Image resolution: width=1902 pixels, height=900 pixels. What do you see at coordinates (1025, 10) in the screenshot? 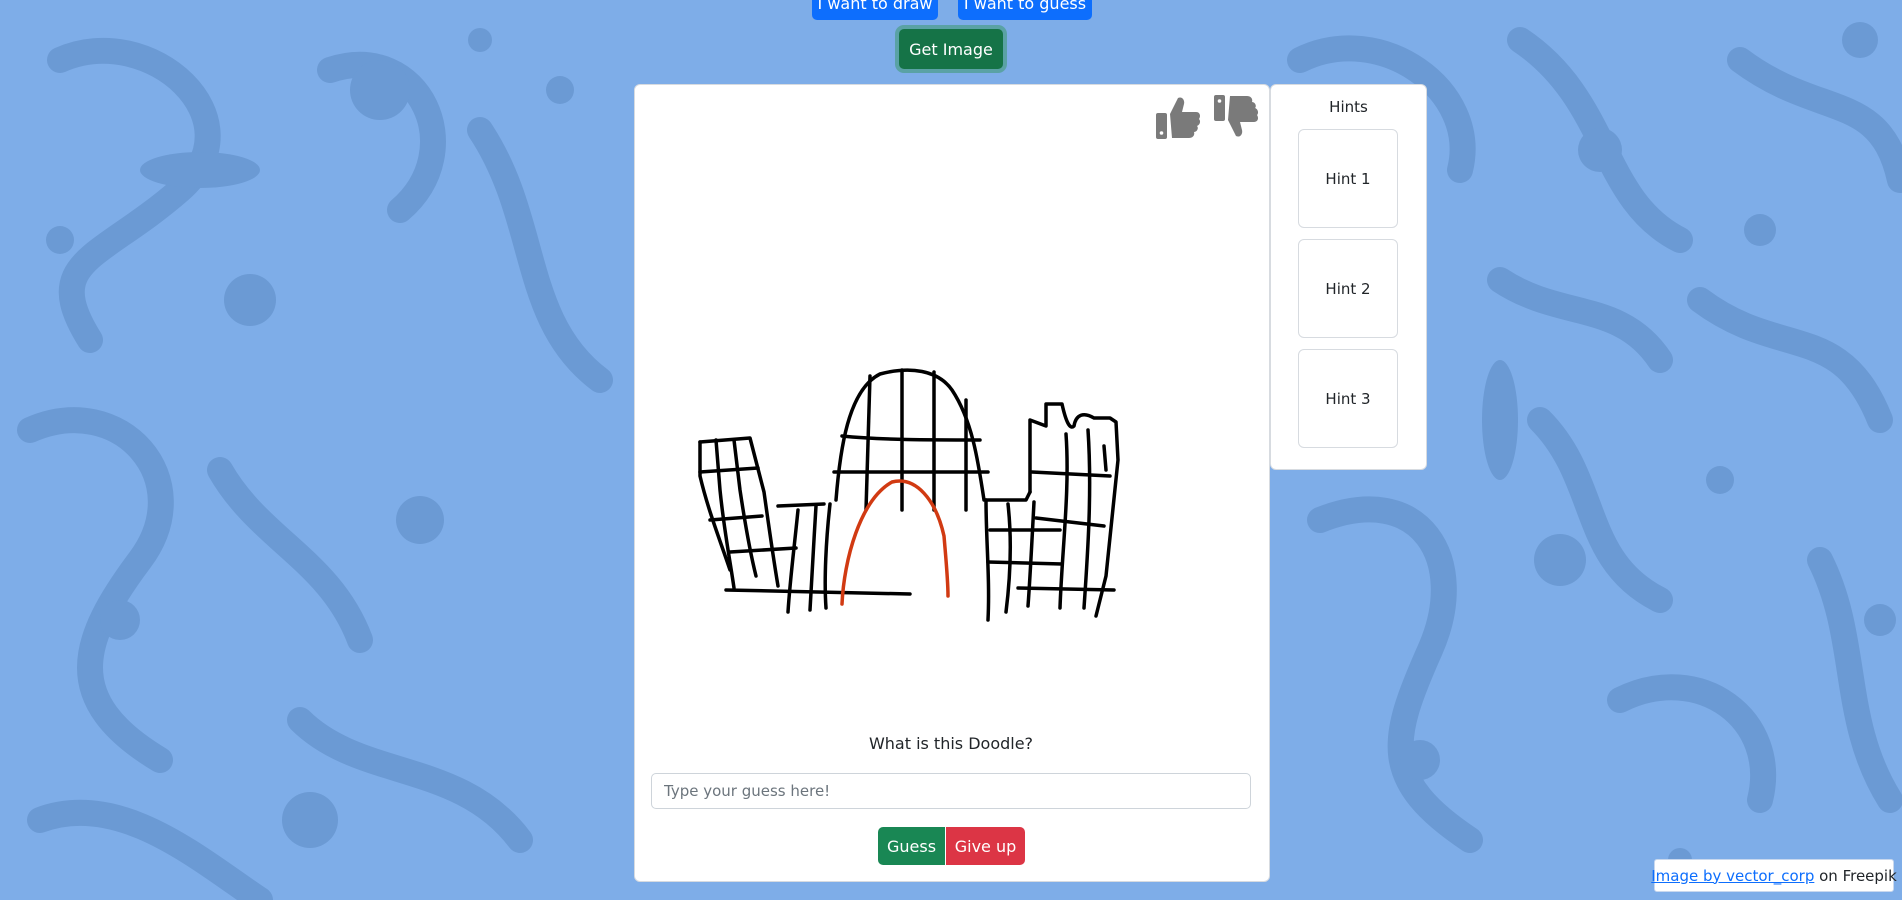
I see `i-want-to-guess-button: I want to guess` at bounding box center [1025, 10].